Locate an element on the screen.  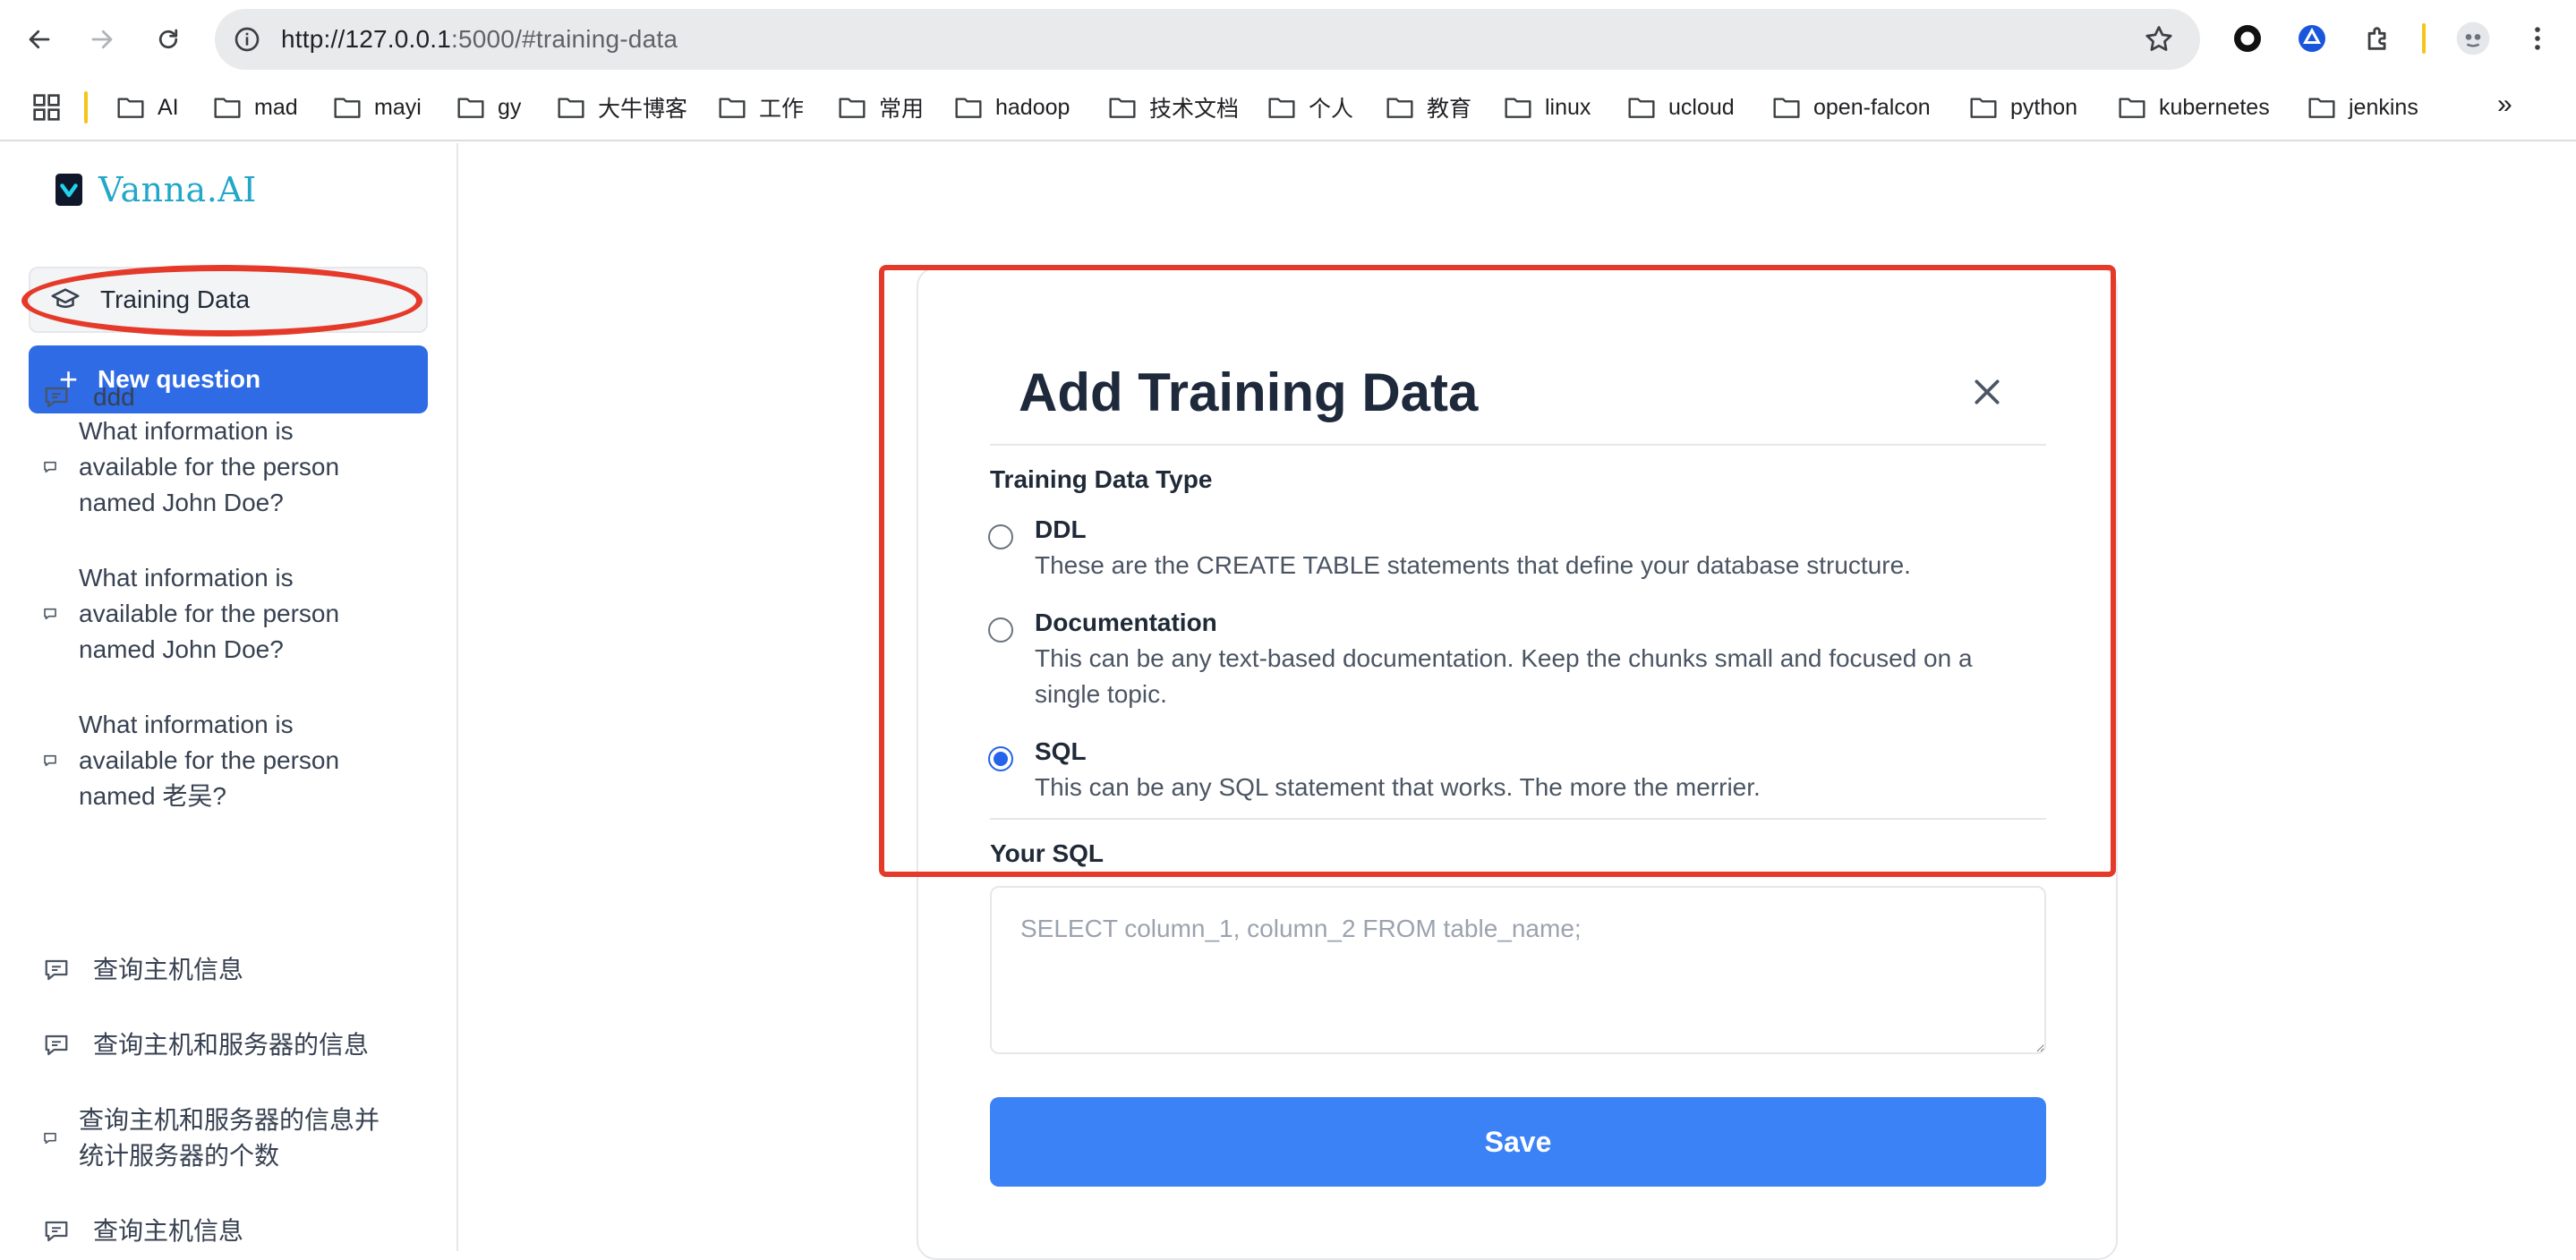
logo: Vanna.AI is located at coordinates (156, 190).